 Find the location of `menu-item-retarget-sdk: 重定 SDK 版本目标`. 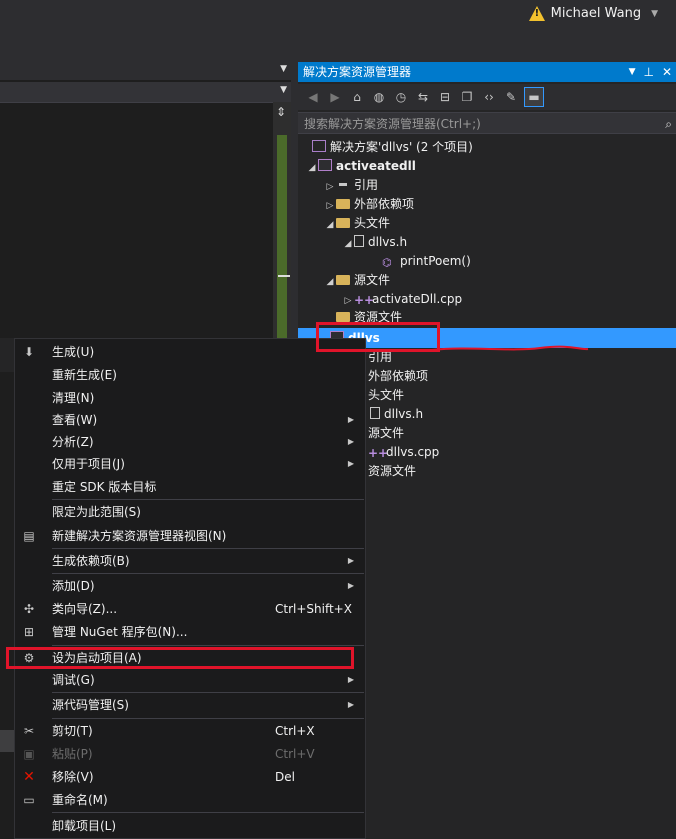

menu-item-retarget-sdk: 重定 SDK 版本目标 is located at coordinates (190, 487).